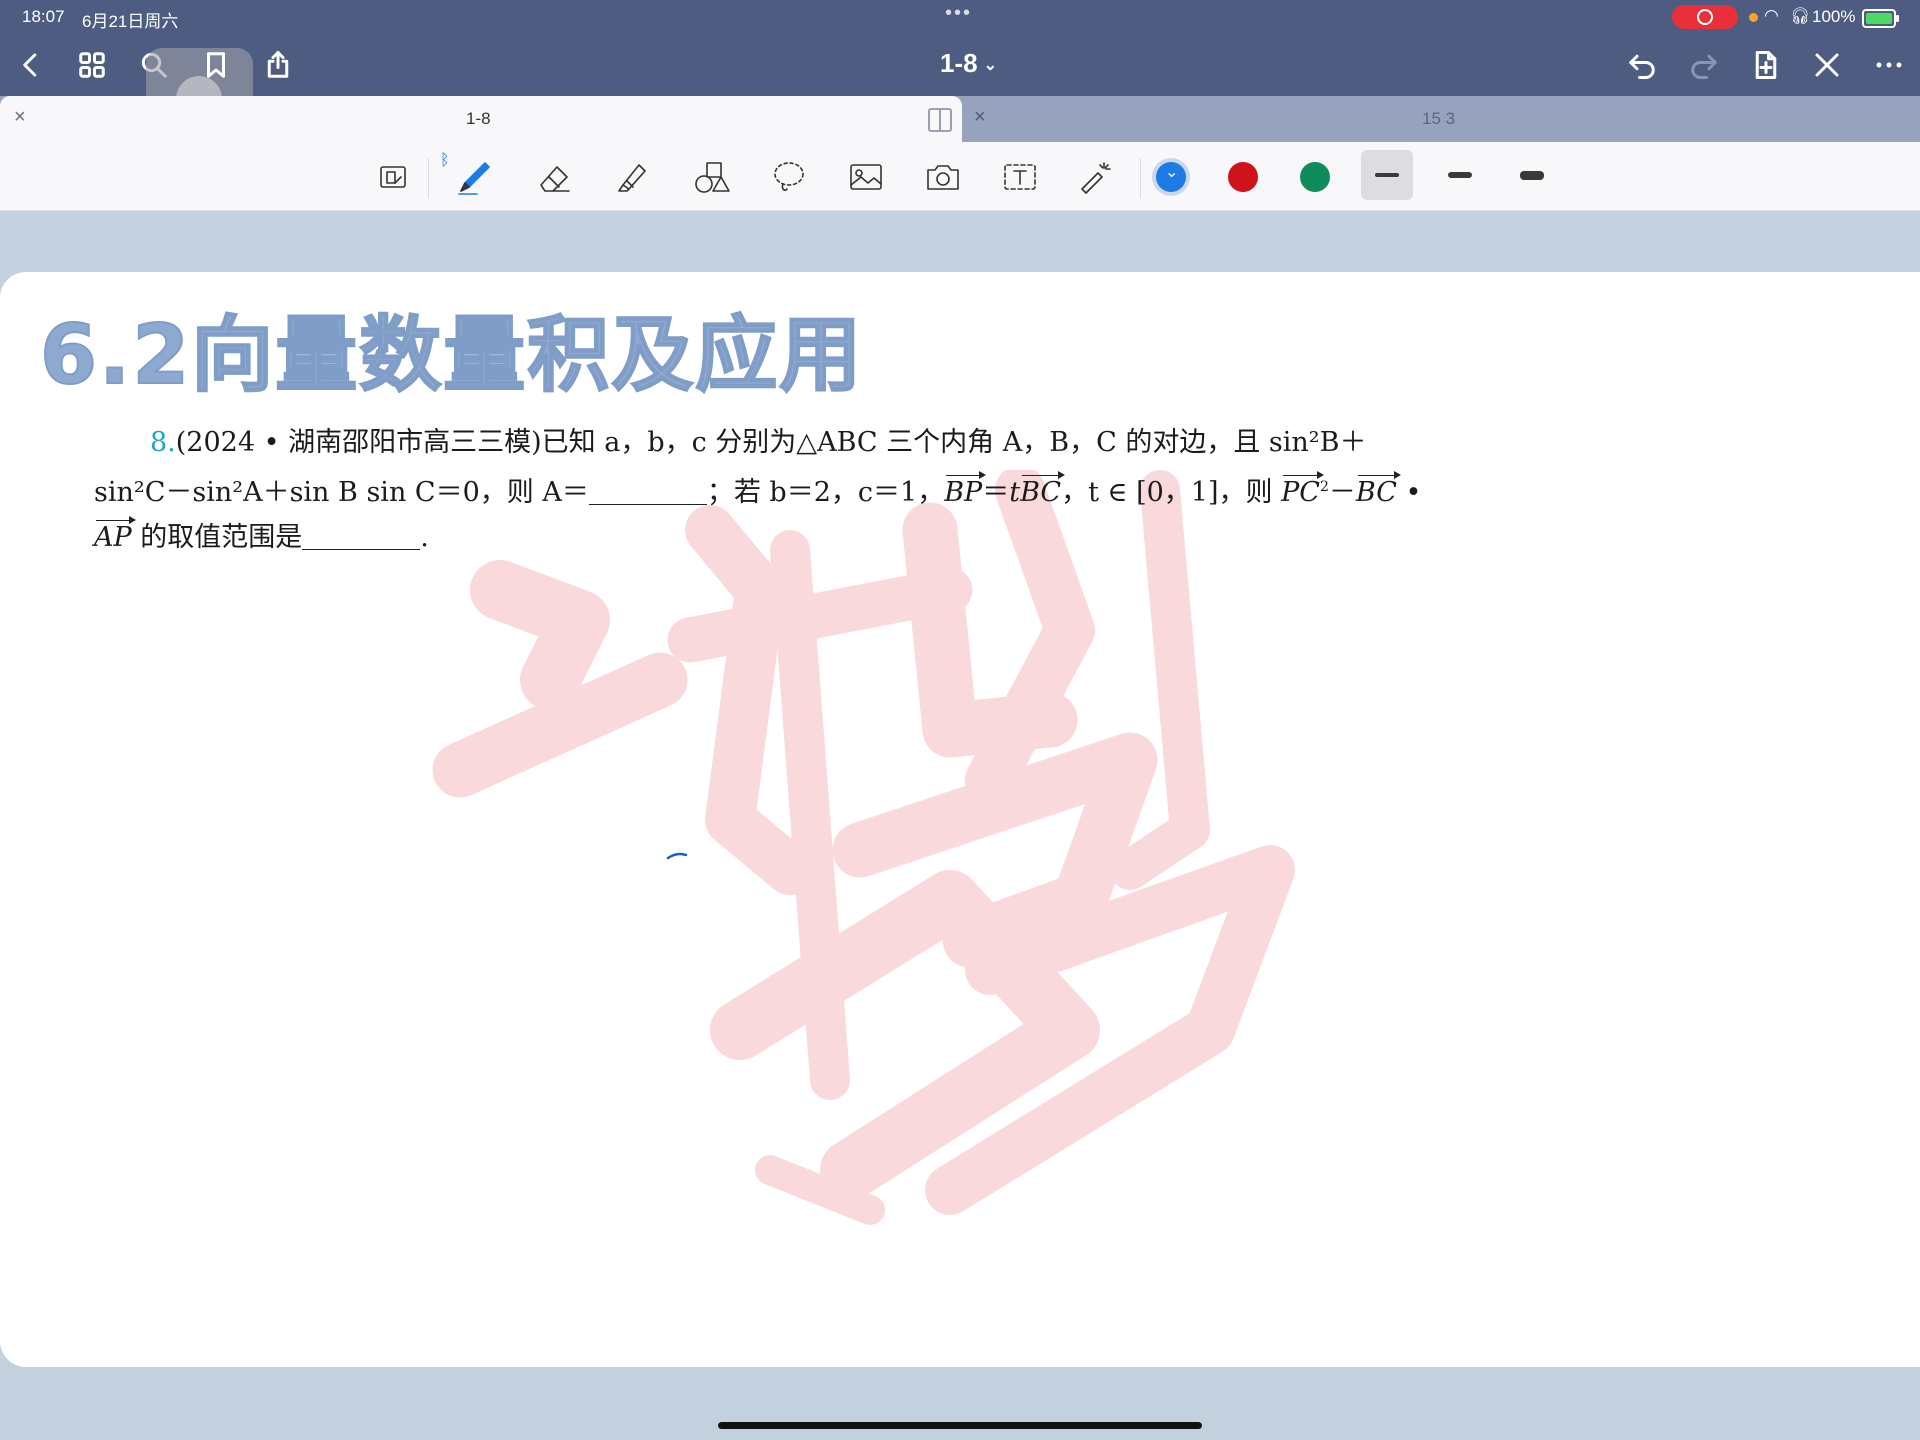 Image resolution: width=1920 pixels, height=1440 pixels. I want to click on tab-label: 1-8, so click(478, 118).